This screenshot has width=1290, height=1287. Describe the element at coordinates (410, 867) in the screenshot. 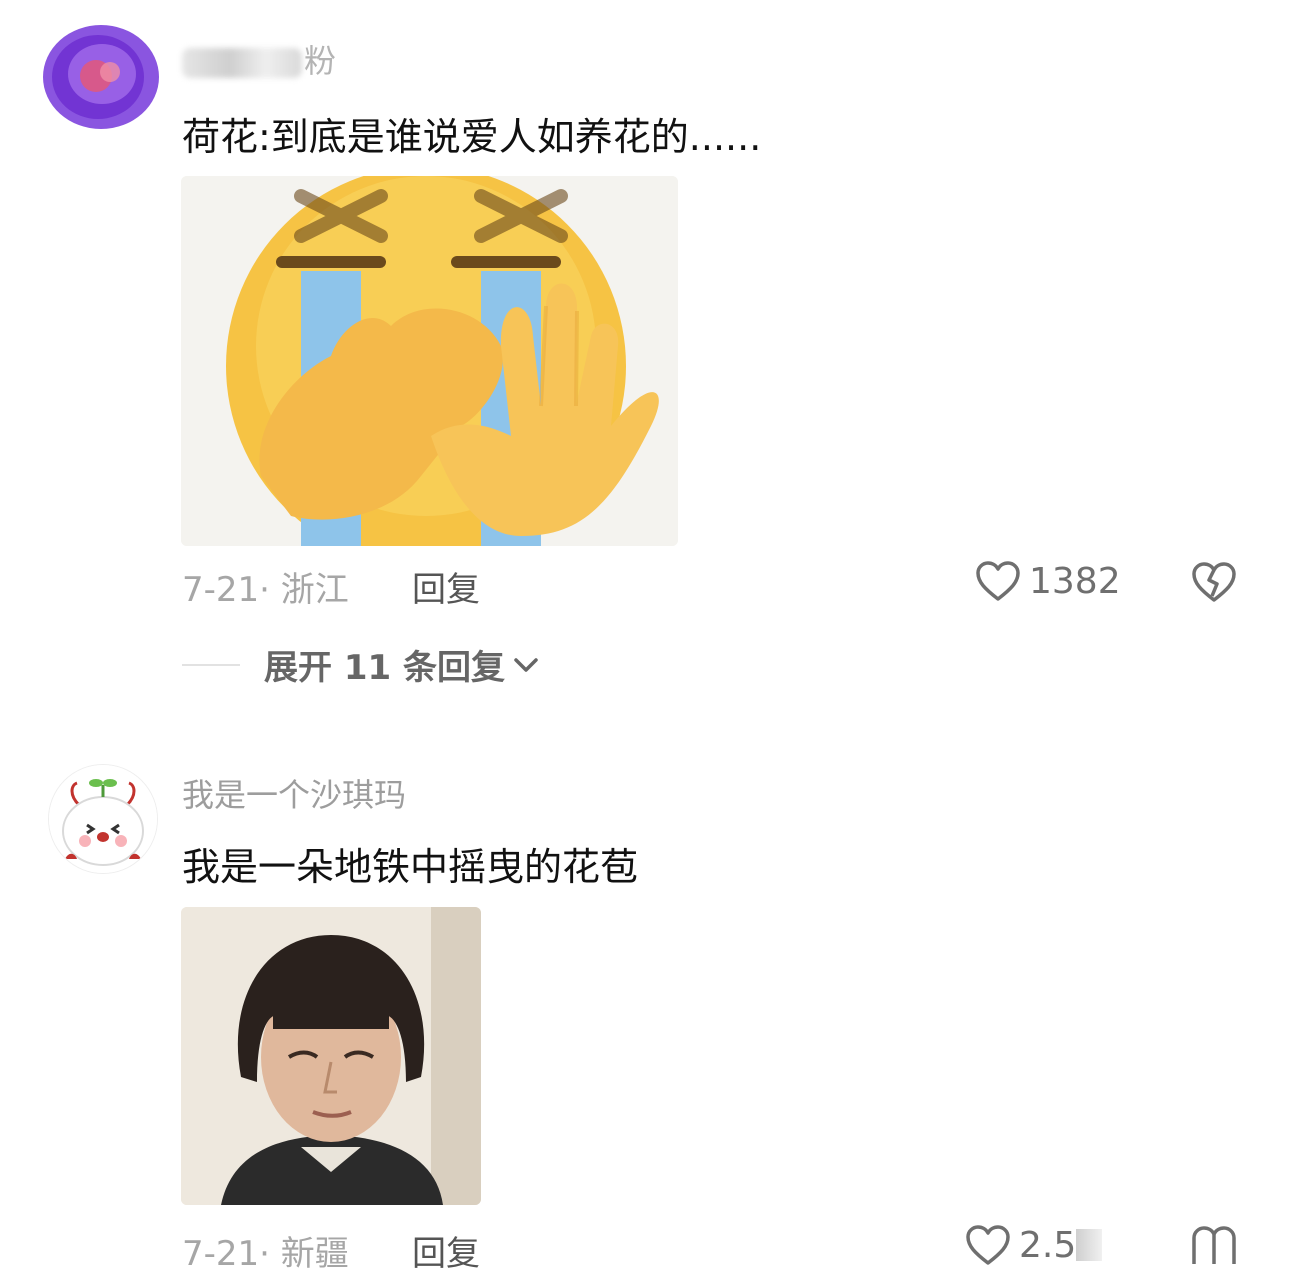

I see `comment-text: 我是一朵地铁中摇曳的花苞` at that location.